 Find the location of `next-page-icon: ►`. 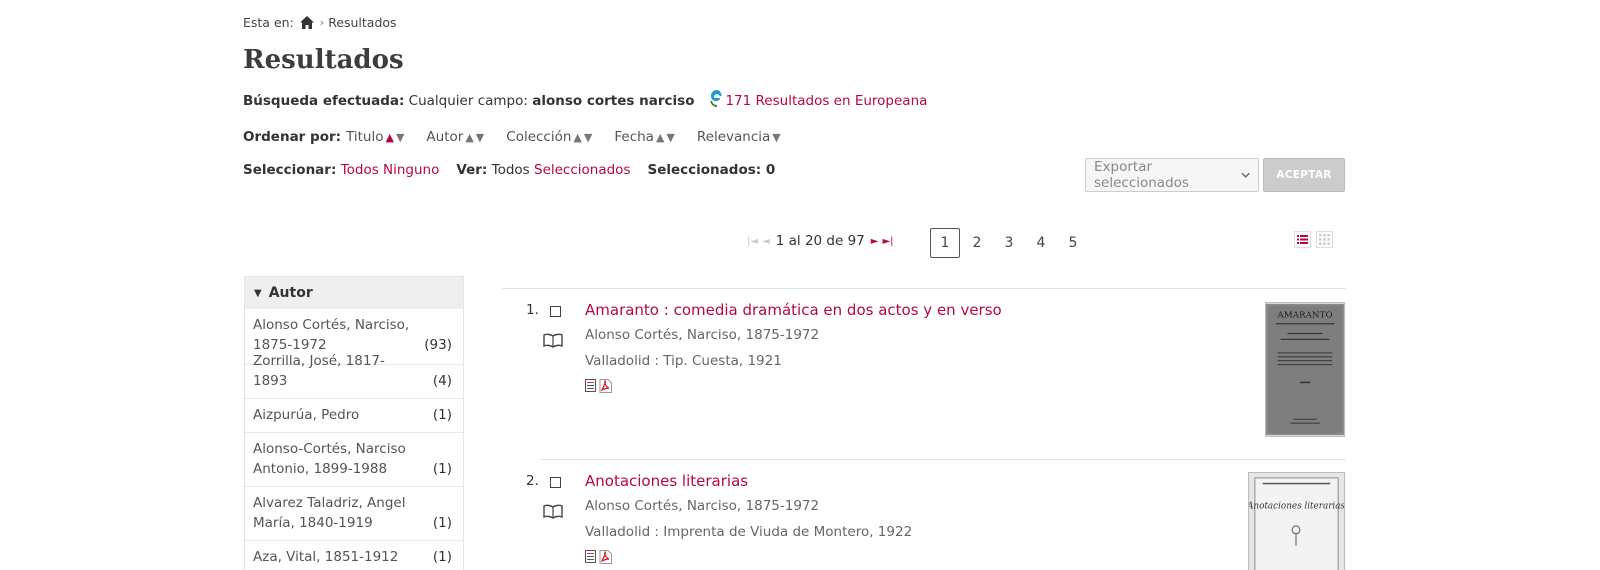

next-page-icon: ► is located at coordinates (875, 241).